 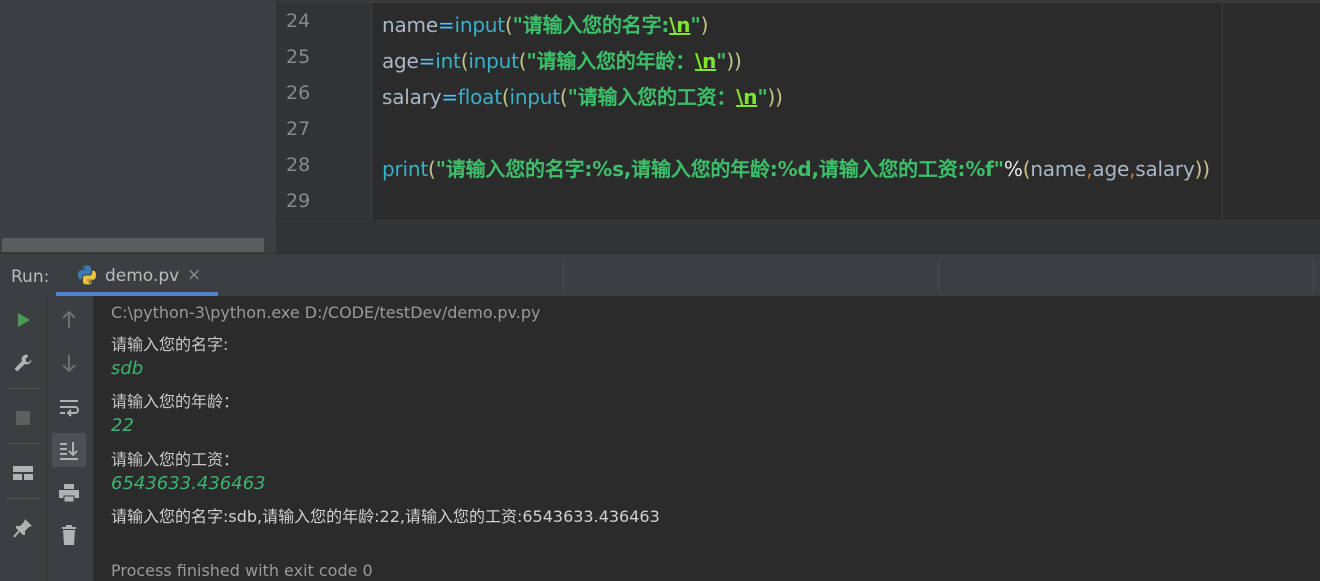 What do you see at coordinates (591, 25) in the screenshot?
I see `code-token-str: "请输入您的名字:` at bounding box center [591, 25].